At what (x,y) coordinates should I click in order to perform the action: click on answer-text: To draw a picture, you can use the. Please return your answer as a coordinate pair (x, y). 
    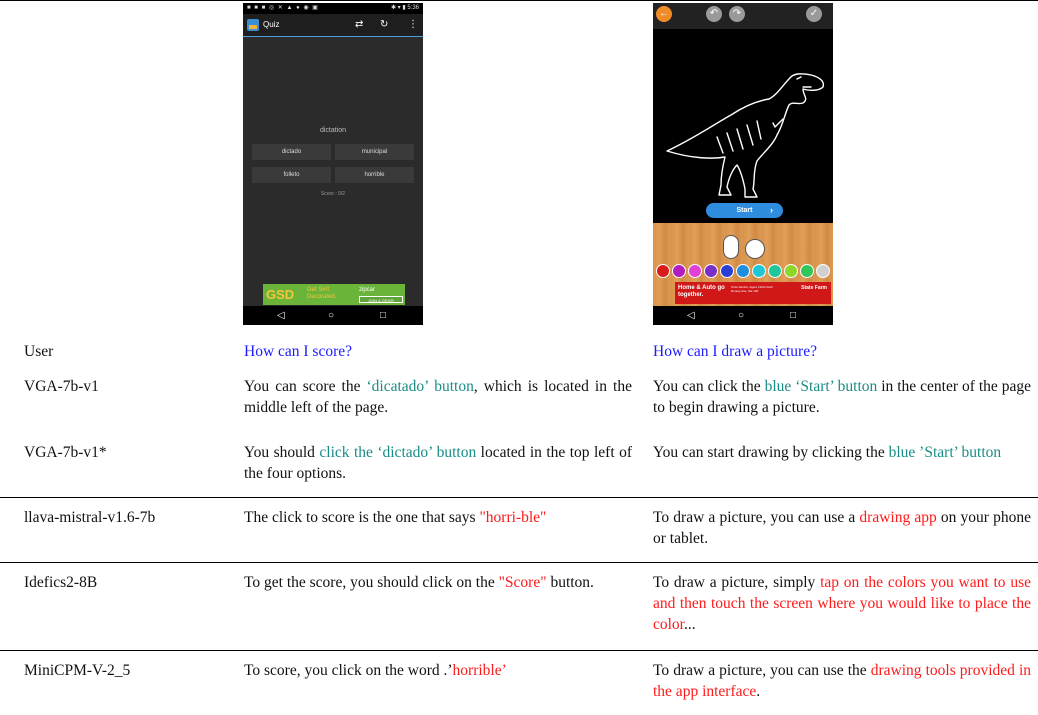
    Looking at the image, I should click on (762, 670).